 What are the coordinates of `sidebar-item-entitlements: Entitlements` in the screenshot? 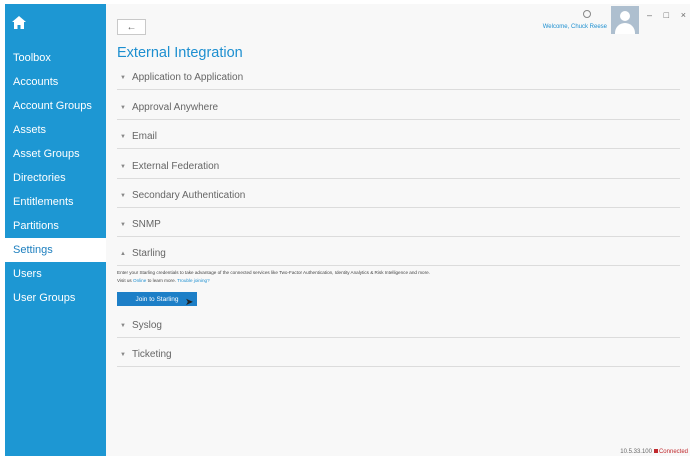 It's located at (55, 202).